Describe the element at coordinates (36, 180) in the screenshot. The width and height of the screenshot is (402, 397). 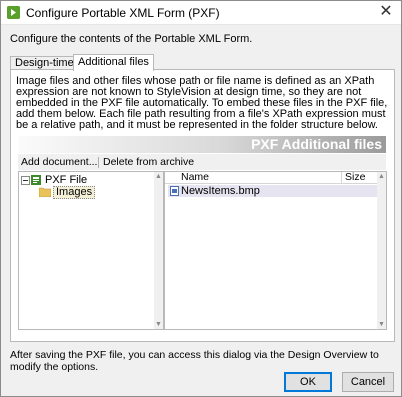
I see `pxf-file-icon` at that location.